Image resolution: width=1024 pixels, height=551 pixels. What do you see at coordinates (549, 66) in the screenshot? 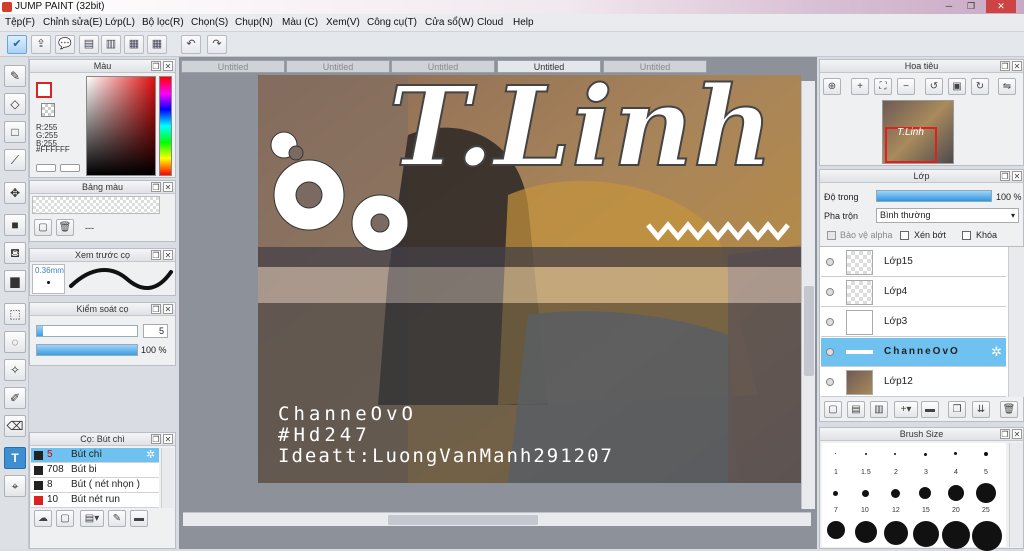
I see `document-tab-active: Untitled` at bounding box center [549, 66].